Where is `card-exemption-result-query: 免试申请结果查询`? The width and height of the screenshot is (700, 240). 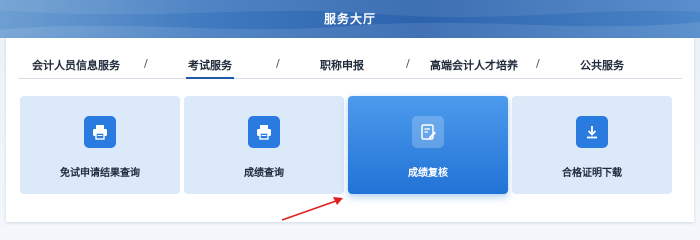
card-exemption-result-query: 免试申请结果查询 is located at coordinates (100, 145).